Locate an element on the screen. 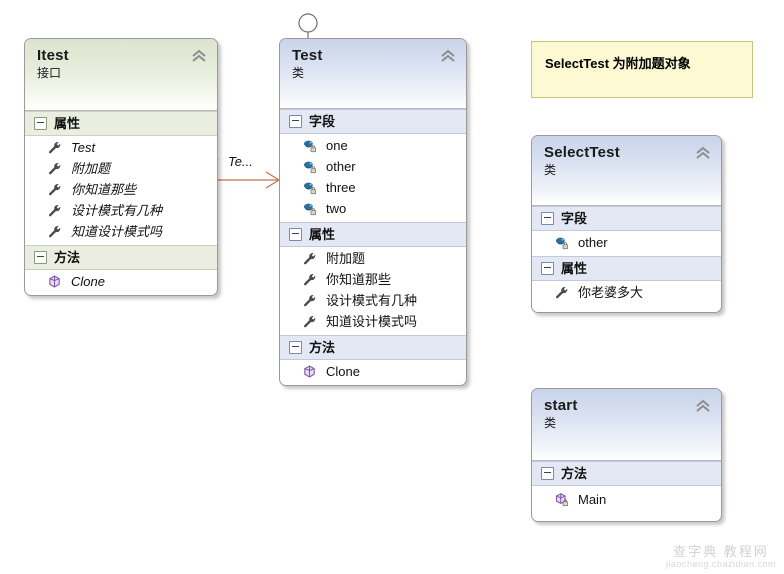 The height and width of the screenshot is (574, 784). class-shape-start: start 类 方法 Main is located at coordinates (626, 455).